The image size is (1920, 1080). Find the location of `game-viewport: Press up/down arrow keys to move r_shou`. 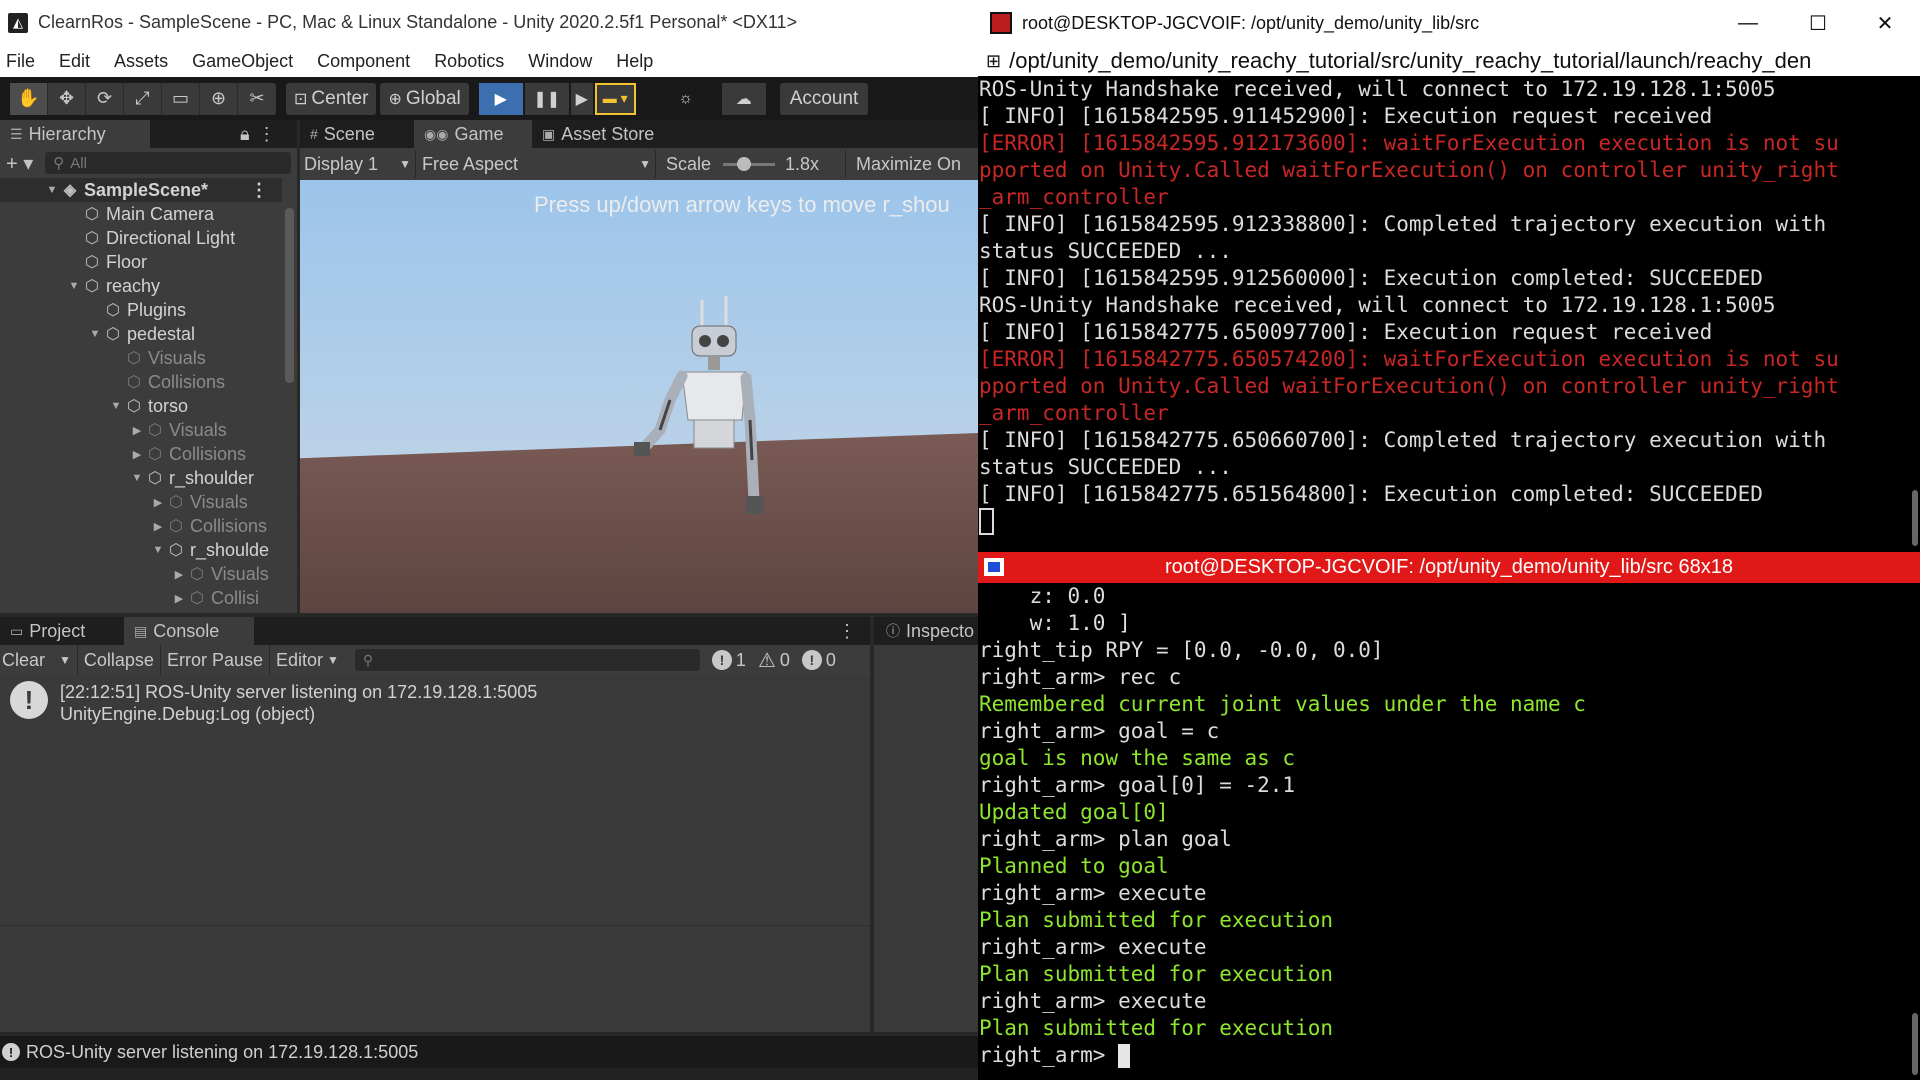

game-viewport: Press up/down arrow keys to move r_shou is located at coordinates (639, 396).